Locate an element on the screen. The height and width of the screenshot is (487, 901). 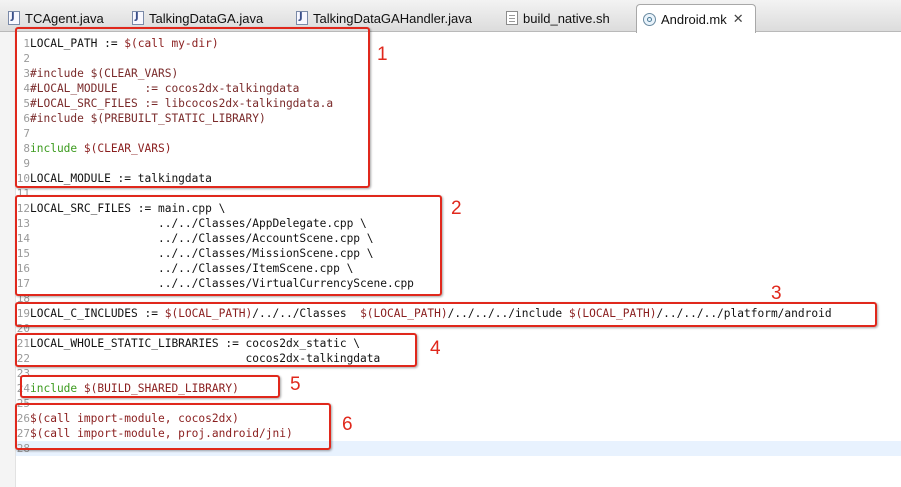
annotation-number-4: 4 is located at coordinates (435, 348).